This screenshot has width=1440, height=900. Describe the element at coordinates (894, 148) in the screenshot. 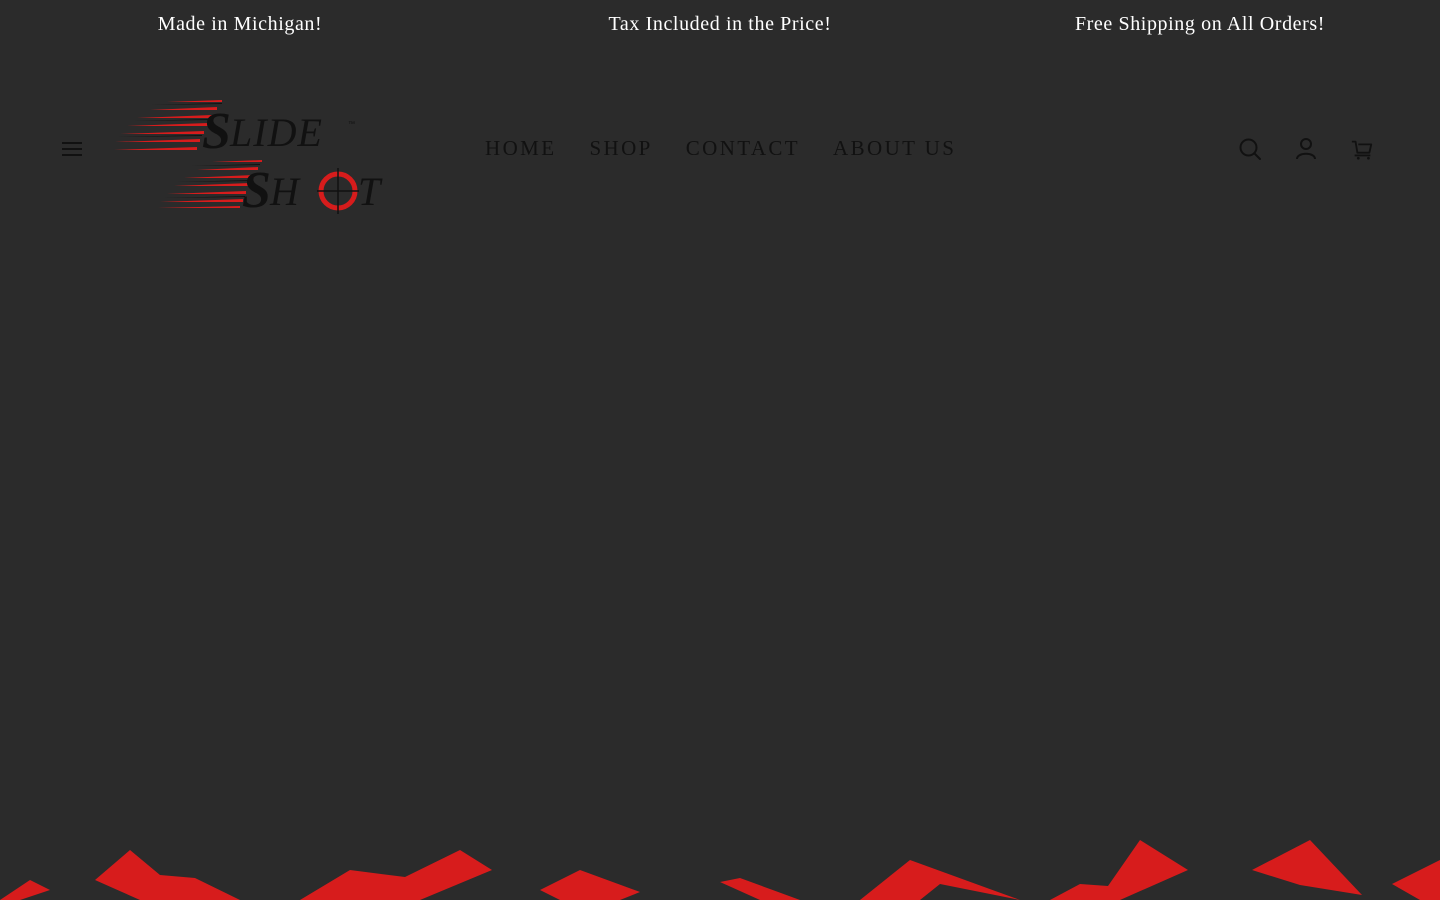

I see `nav-about-us: ABOUT US` at that location.